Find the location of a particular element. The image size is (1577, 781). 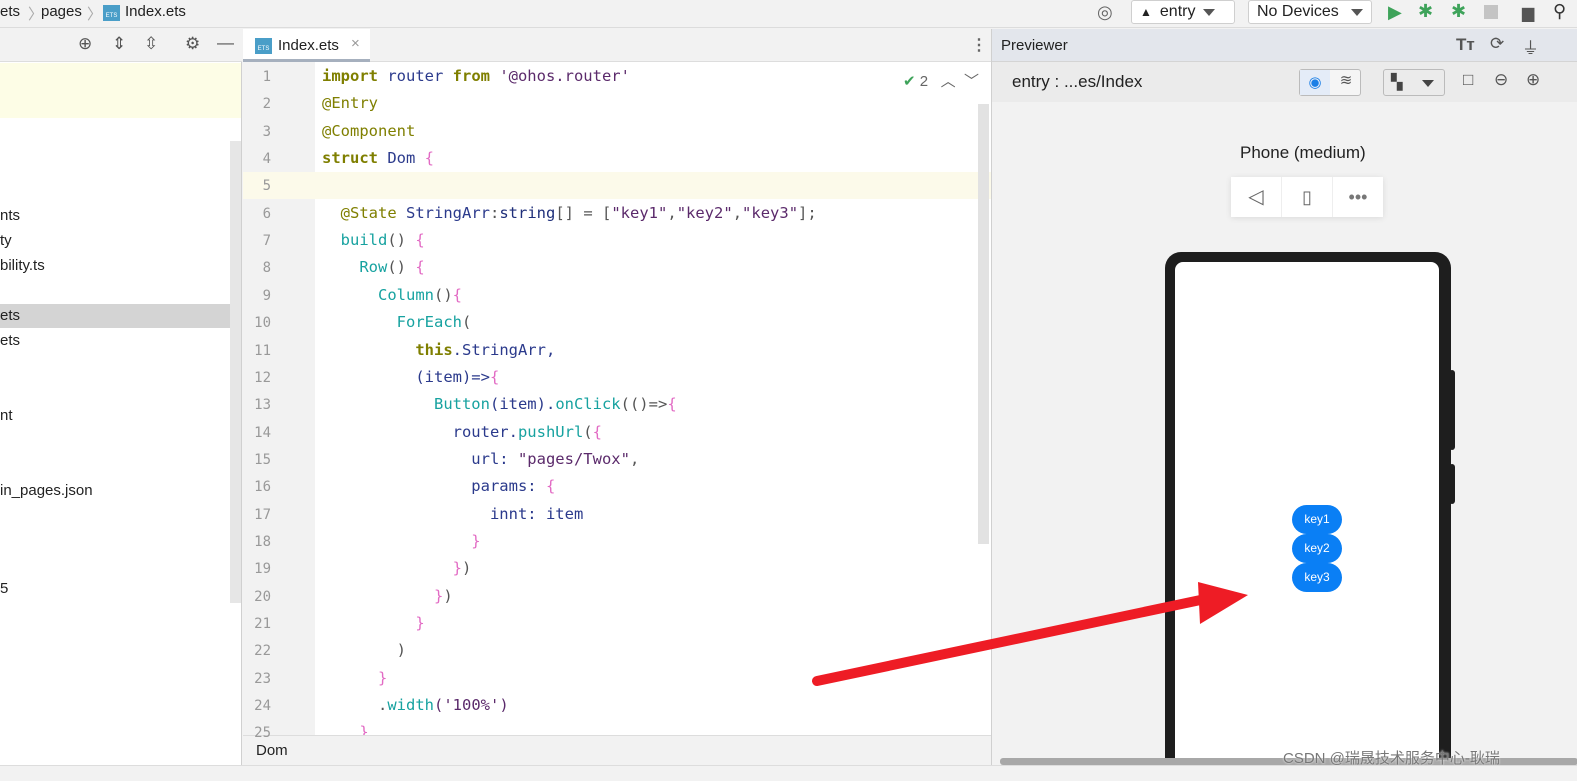

arrow-shaft is located at coordinates (1013, 639).